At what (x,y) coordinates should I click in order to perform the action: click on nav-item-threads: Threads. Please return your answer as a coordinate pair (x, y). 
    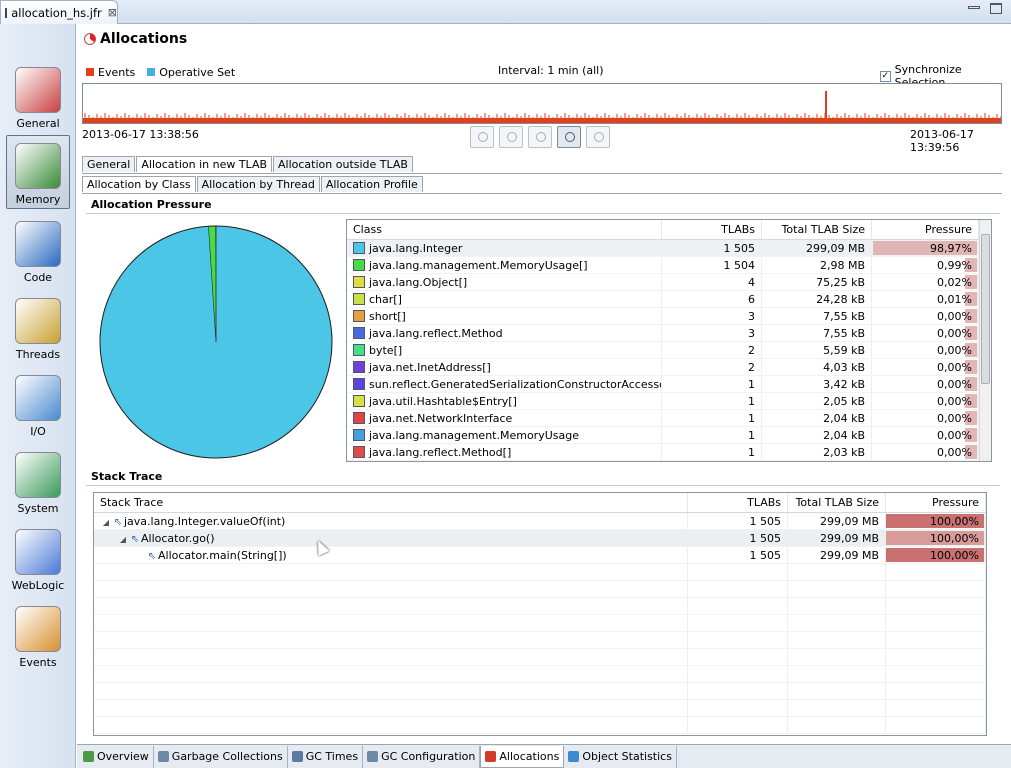
    Looking at the image, I should click on (38, 326).